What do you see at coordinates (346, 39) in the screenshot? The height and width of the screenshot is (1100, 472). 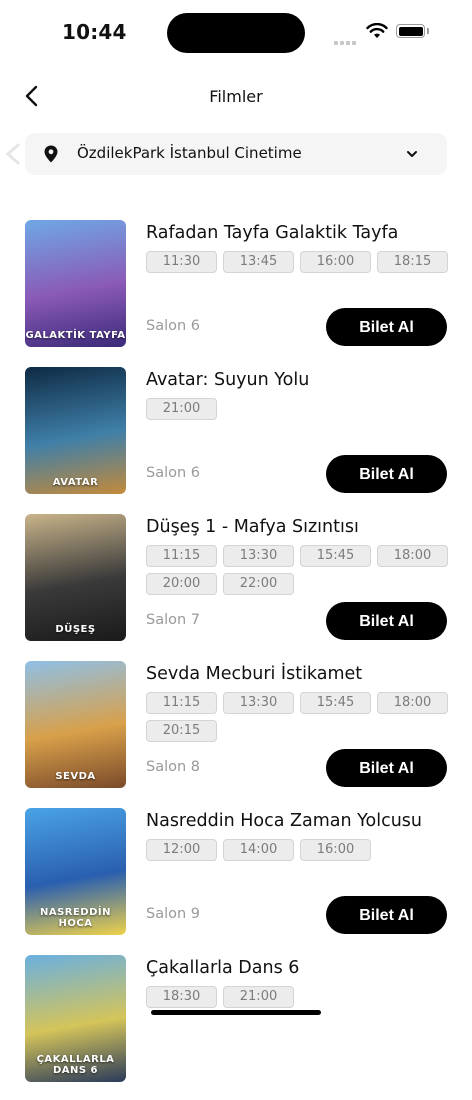 I see `cellular-signal-icon` at bounding box center [346, 39].